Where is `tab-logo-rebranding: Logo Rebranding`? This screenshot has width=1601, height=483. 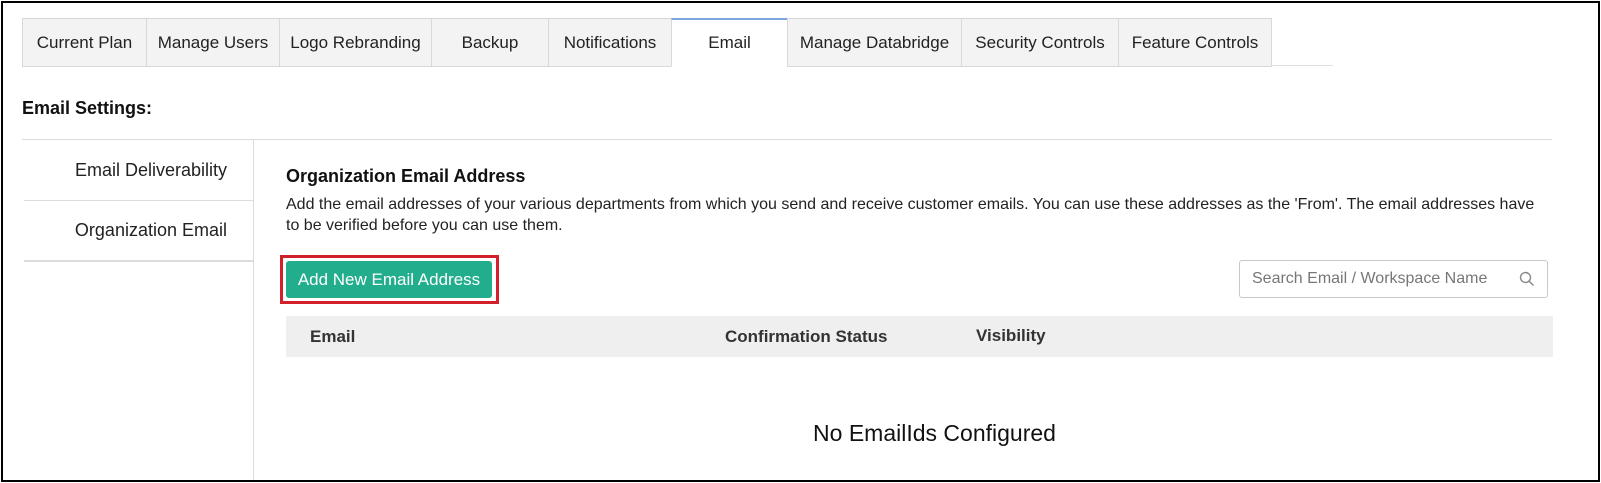
tab-logo-rebranding: Logo Rebranding is located at coordinates (355, 43).